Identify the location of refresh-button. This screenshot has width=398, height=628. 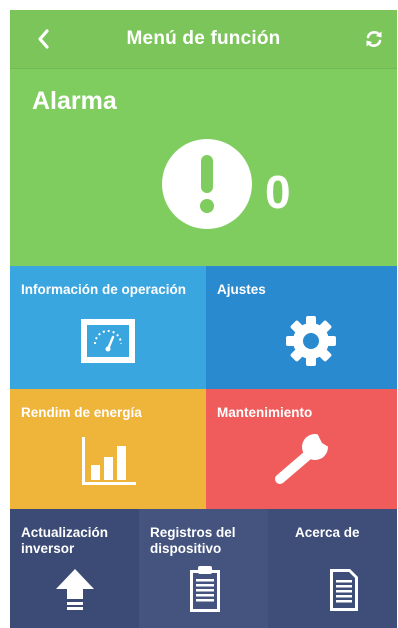
(374, 39).